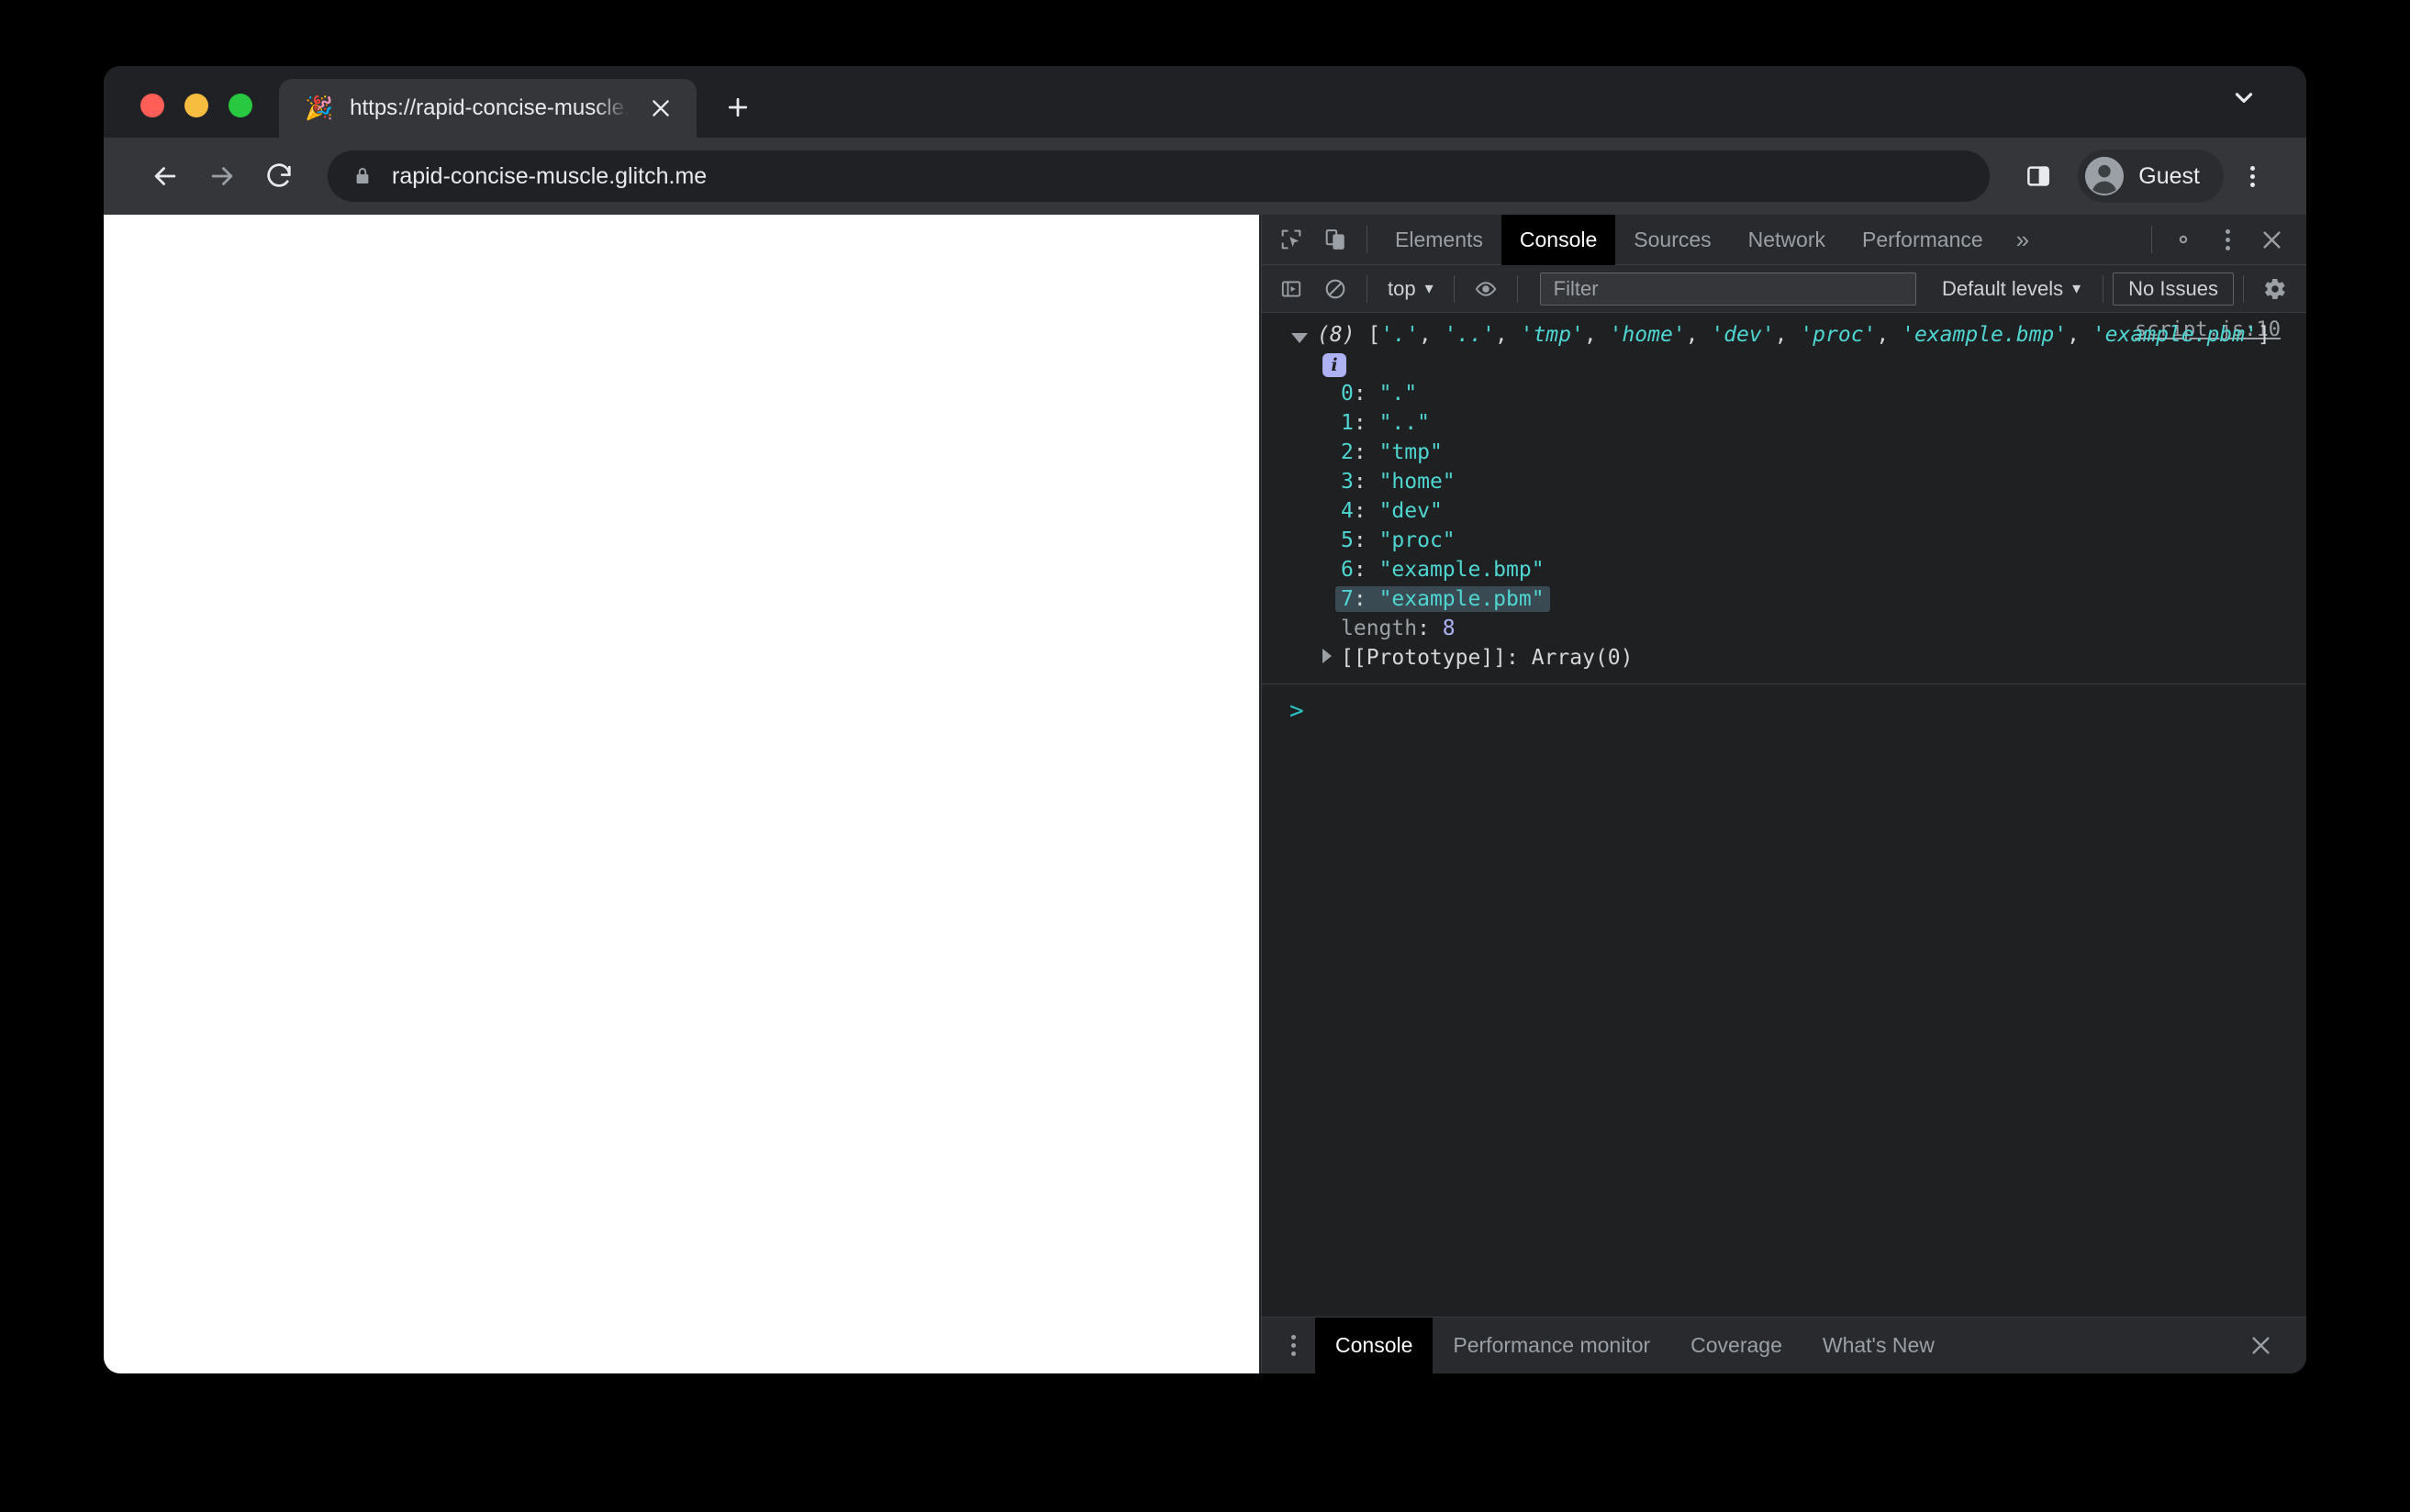 This screenshot has width=2410, height=1512. Describe the element at coordinates (2173, 289) in the screenshot. I see `issues-button: No Issues` at that location.